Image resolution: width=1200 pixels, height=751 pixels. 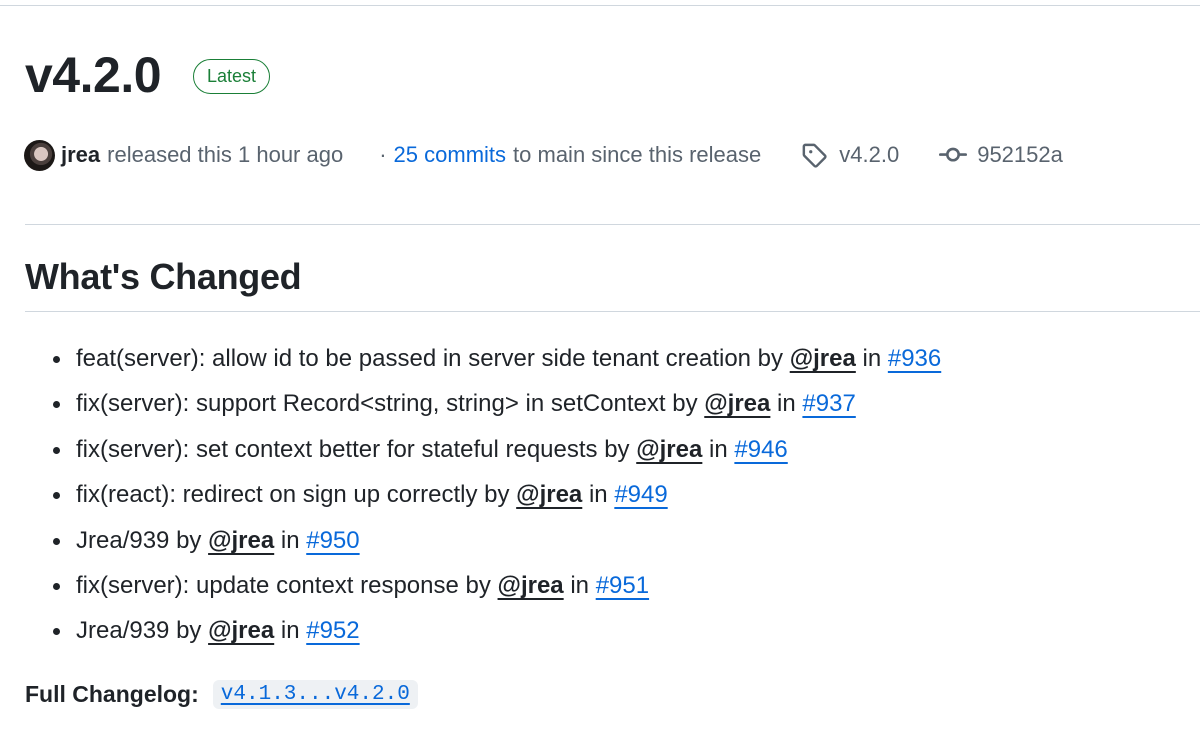 What do you see at coordinates (914, 358) in the screenshot?
I see `pr-link: #936` at bounding box center [914, 358].